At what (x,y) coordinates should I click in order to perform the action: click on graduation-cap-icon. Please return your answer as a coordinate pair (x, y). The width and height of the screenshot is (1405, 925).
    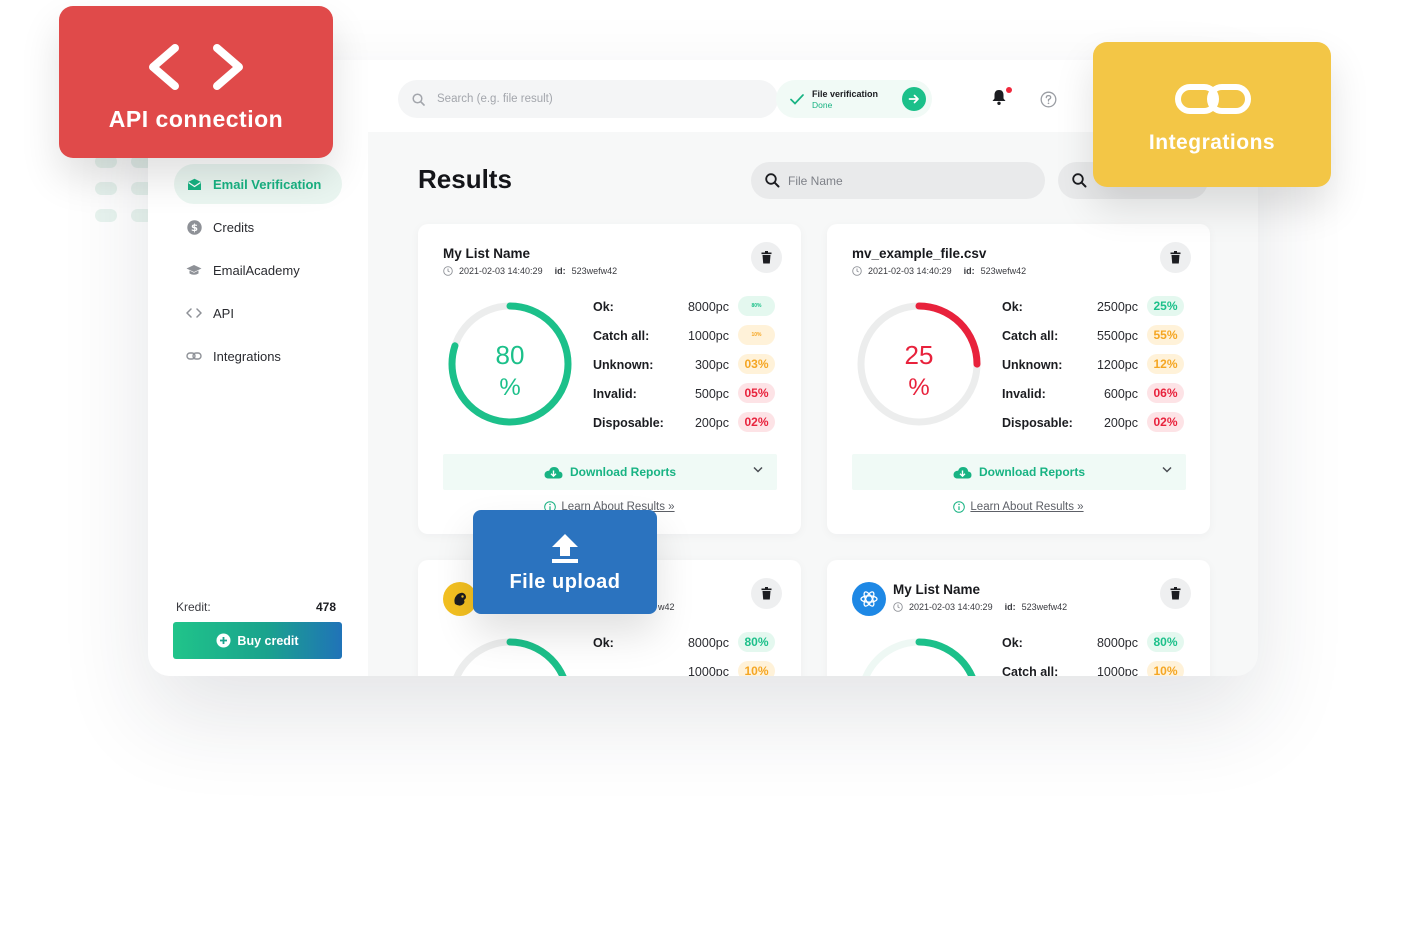
    Looking at the image, I should click on (194, 270).